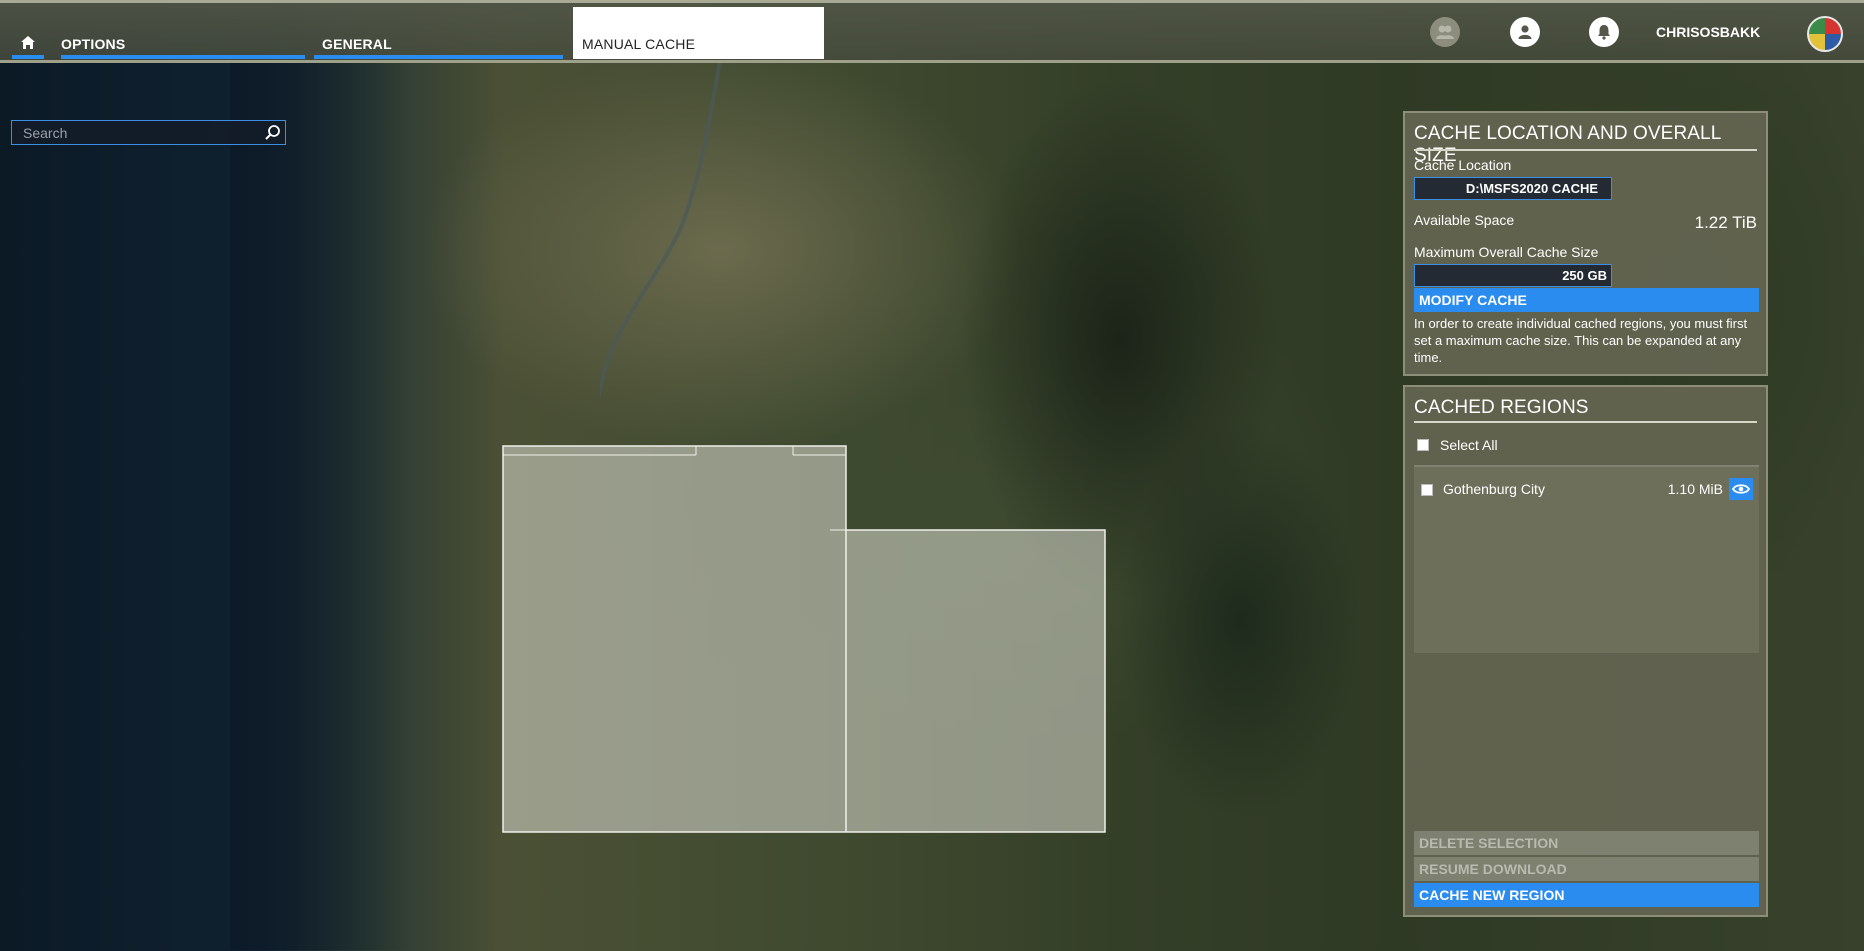 This screenshot has height=951, width=1864. What do you see at coordinates (438, 57) in the screenshot?
I see `tab-general-underline` at bounding box center [438, 57].